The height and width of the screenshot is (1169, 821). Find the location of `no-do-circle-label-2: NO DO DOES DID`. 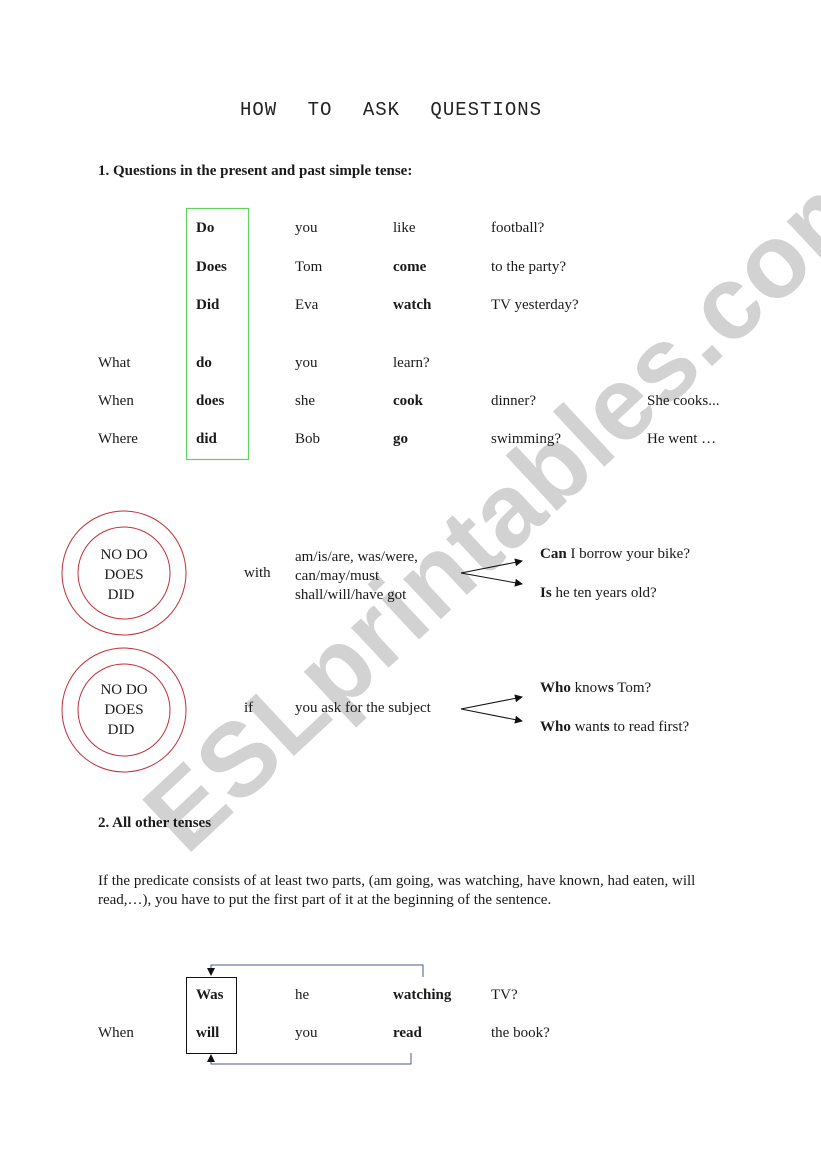

no-do-circle-label-2: NO DO DOES DID is located at coordinates (124, 710).